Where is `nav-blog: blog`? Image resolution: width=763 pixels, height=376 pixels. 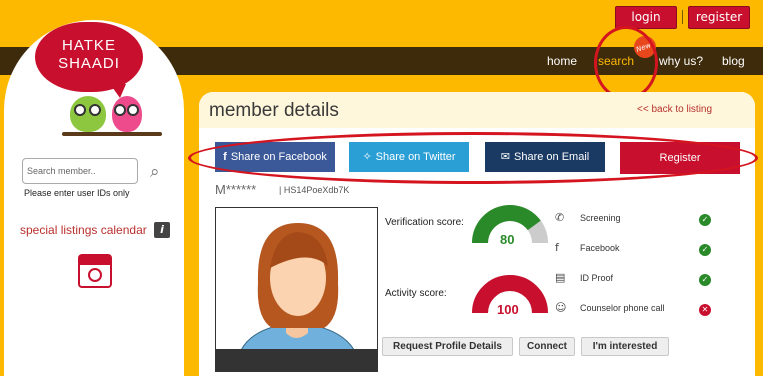 nav-blog: blog is located at coordinates (733, 61).